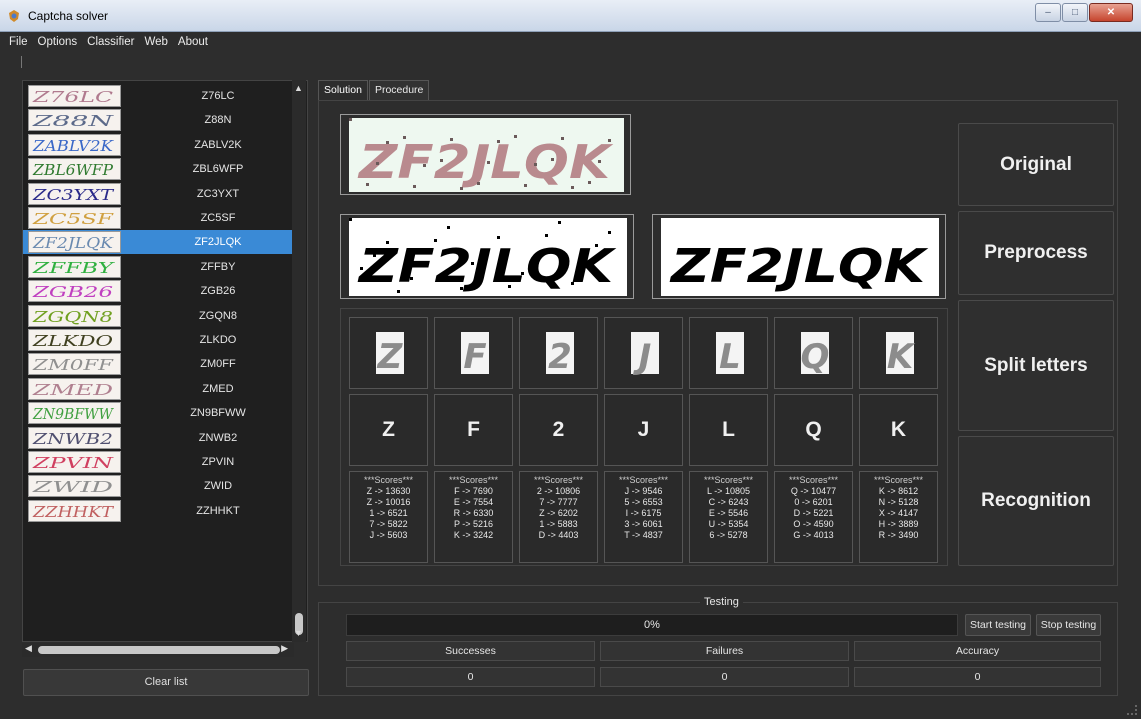 This screenshot has width=1141, height=719. What do you see at coordinates (1075, 12) in the screenshot?
I see `maximize-icon: □` at bounding box center [1075, 12].